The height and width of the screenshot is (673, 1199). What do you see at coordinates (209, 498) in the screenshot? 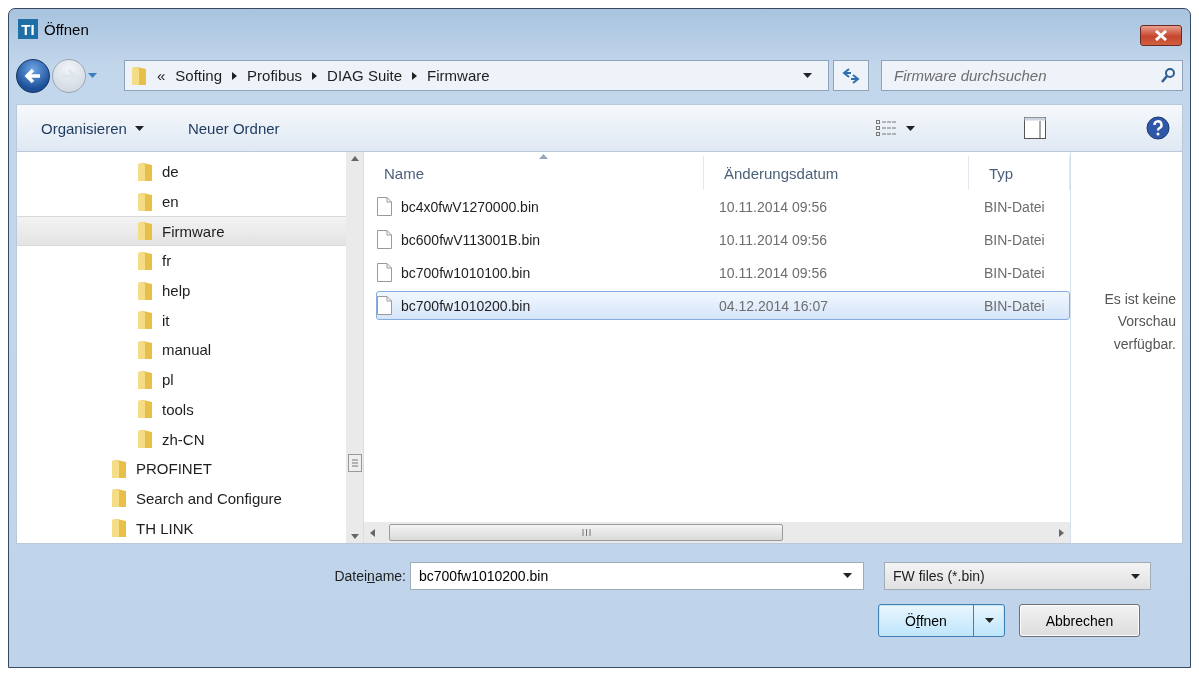
I see `folder-name: Search and Configure` at bounding box center [209, 498].